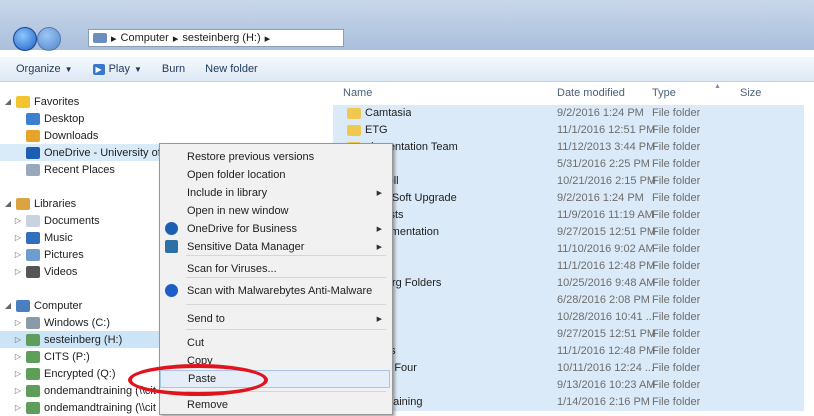 The image size is (814, 416). Describe the element at coordinates (275, 193) in the screenshot. I see `menu-item-include-in-library: Include in library ▶` at that location.